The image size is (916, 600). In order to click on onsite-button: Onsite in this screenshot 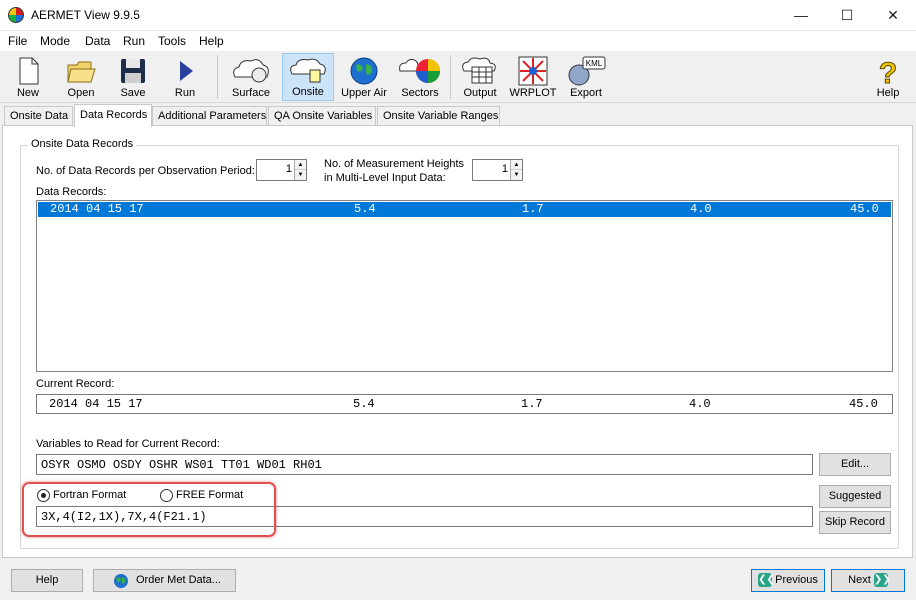, I will do `click(308, 77)`.